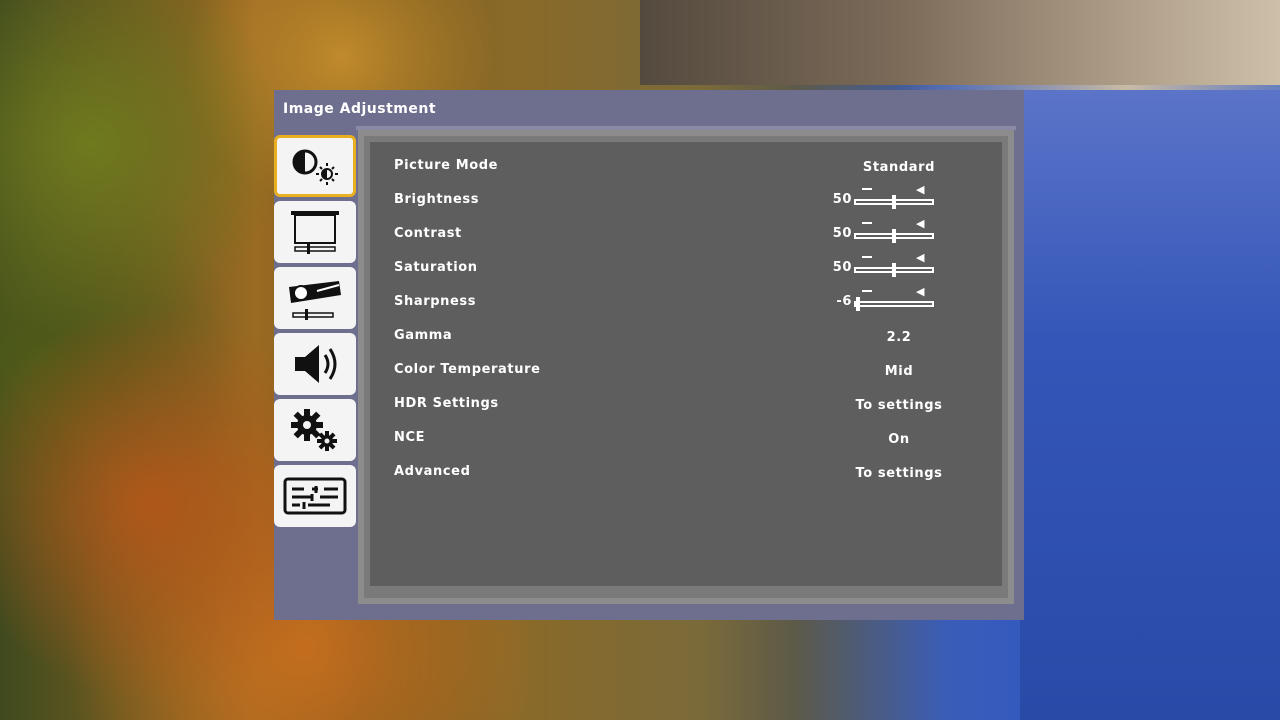  I want to click on row-label: Gamma, so click(423, 335).